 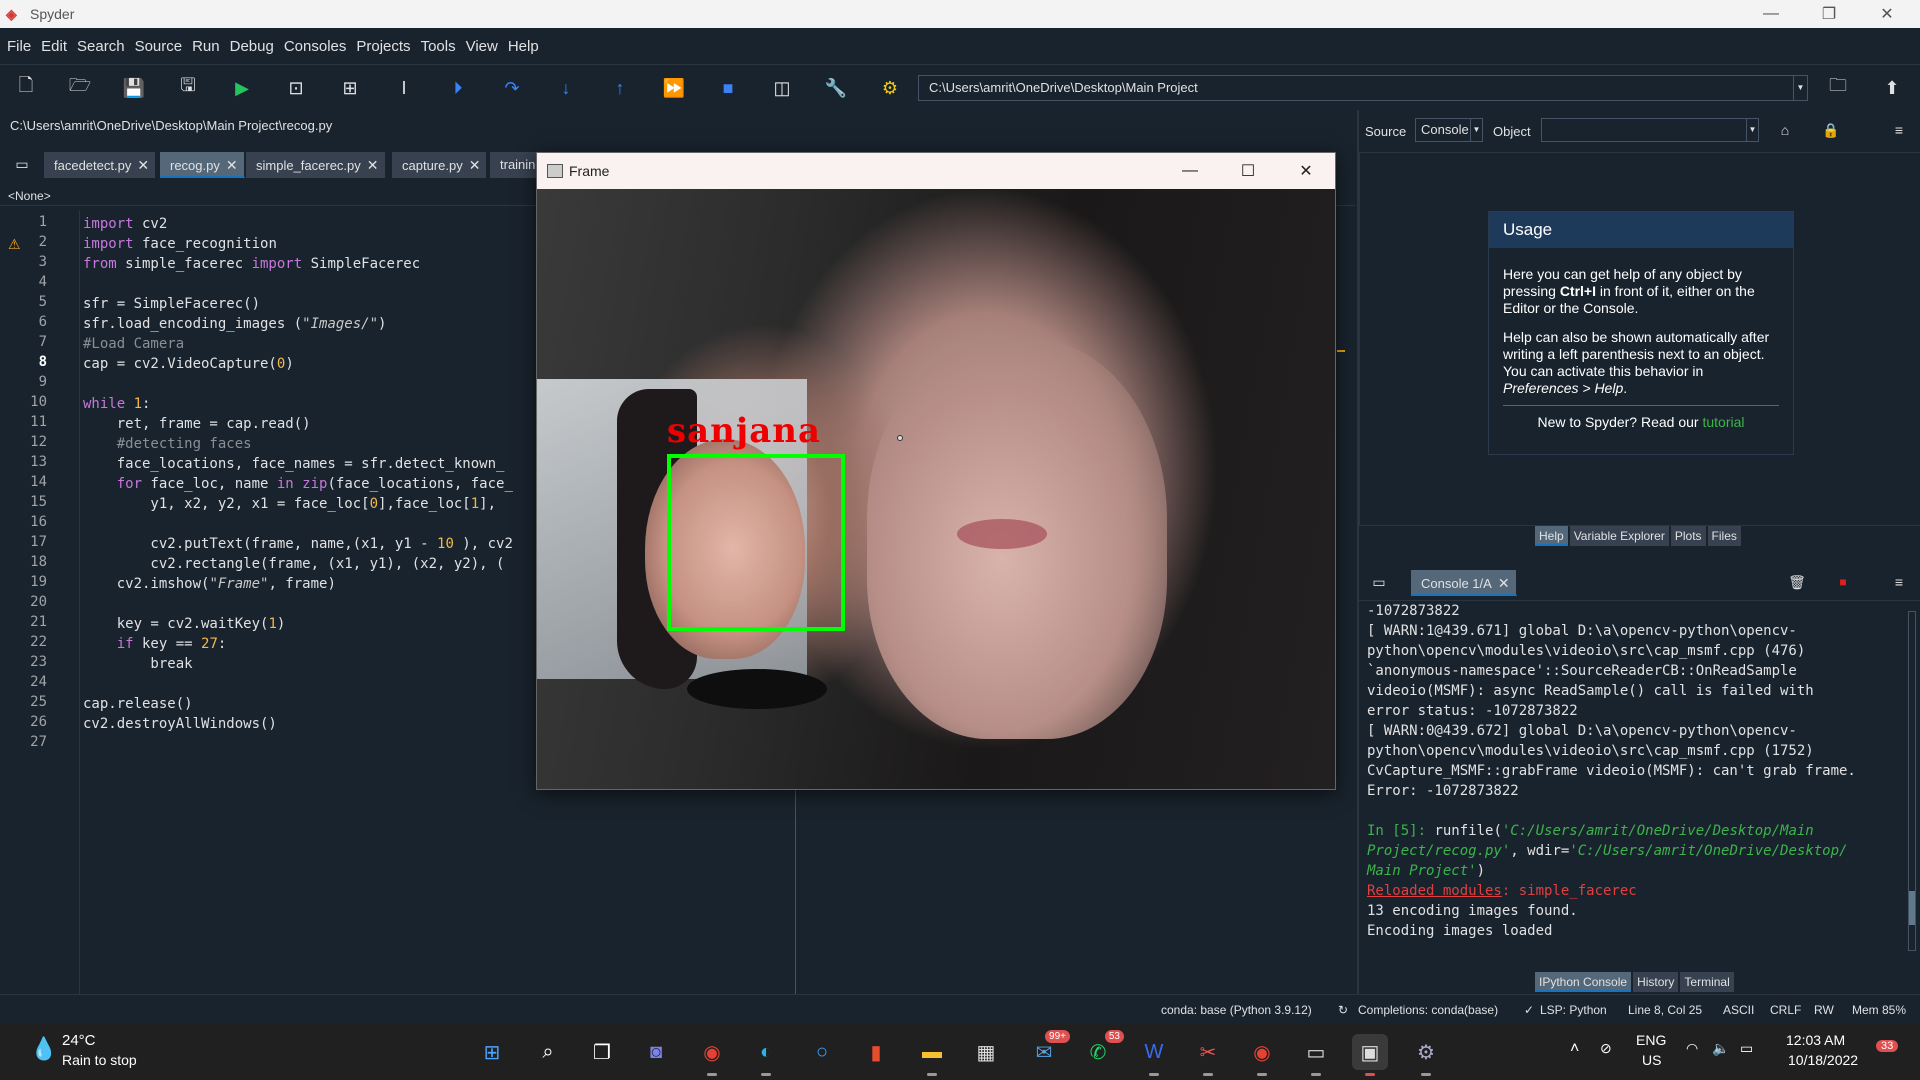 What do you see at coordinates (1236, 1010) in the screenshot?
I see `status-conda: conda: base (Python 3.9.12)` at bounding box center [1236, 1010].